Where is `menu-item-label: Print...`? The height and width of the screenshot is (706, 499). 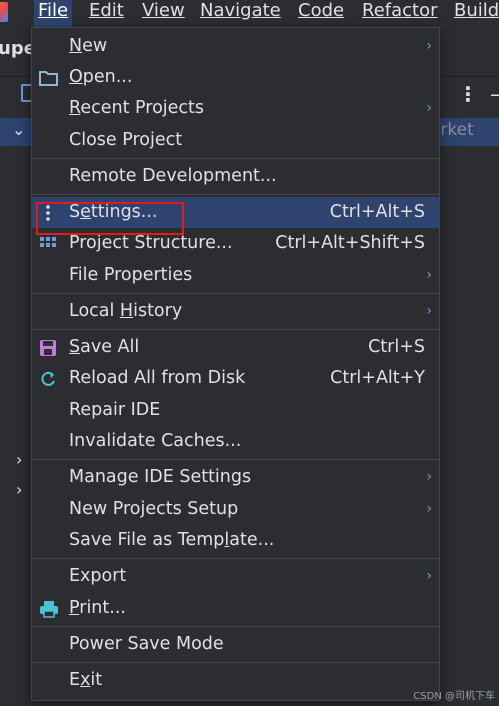
menu-item-label: Print... is located at coordinates (97, 608).